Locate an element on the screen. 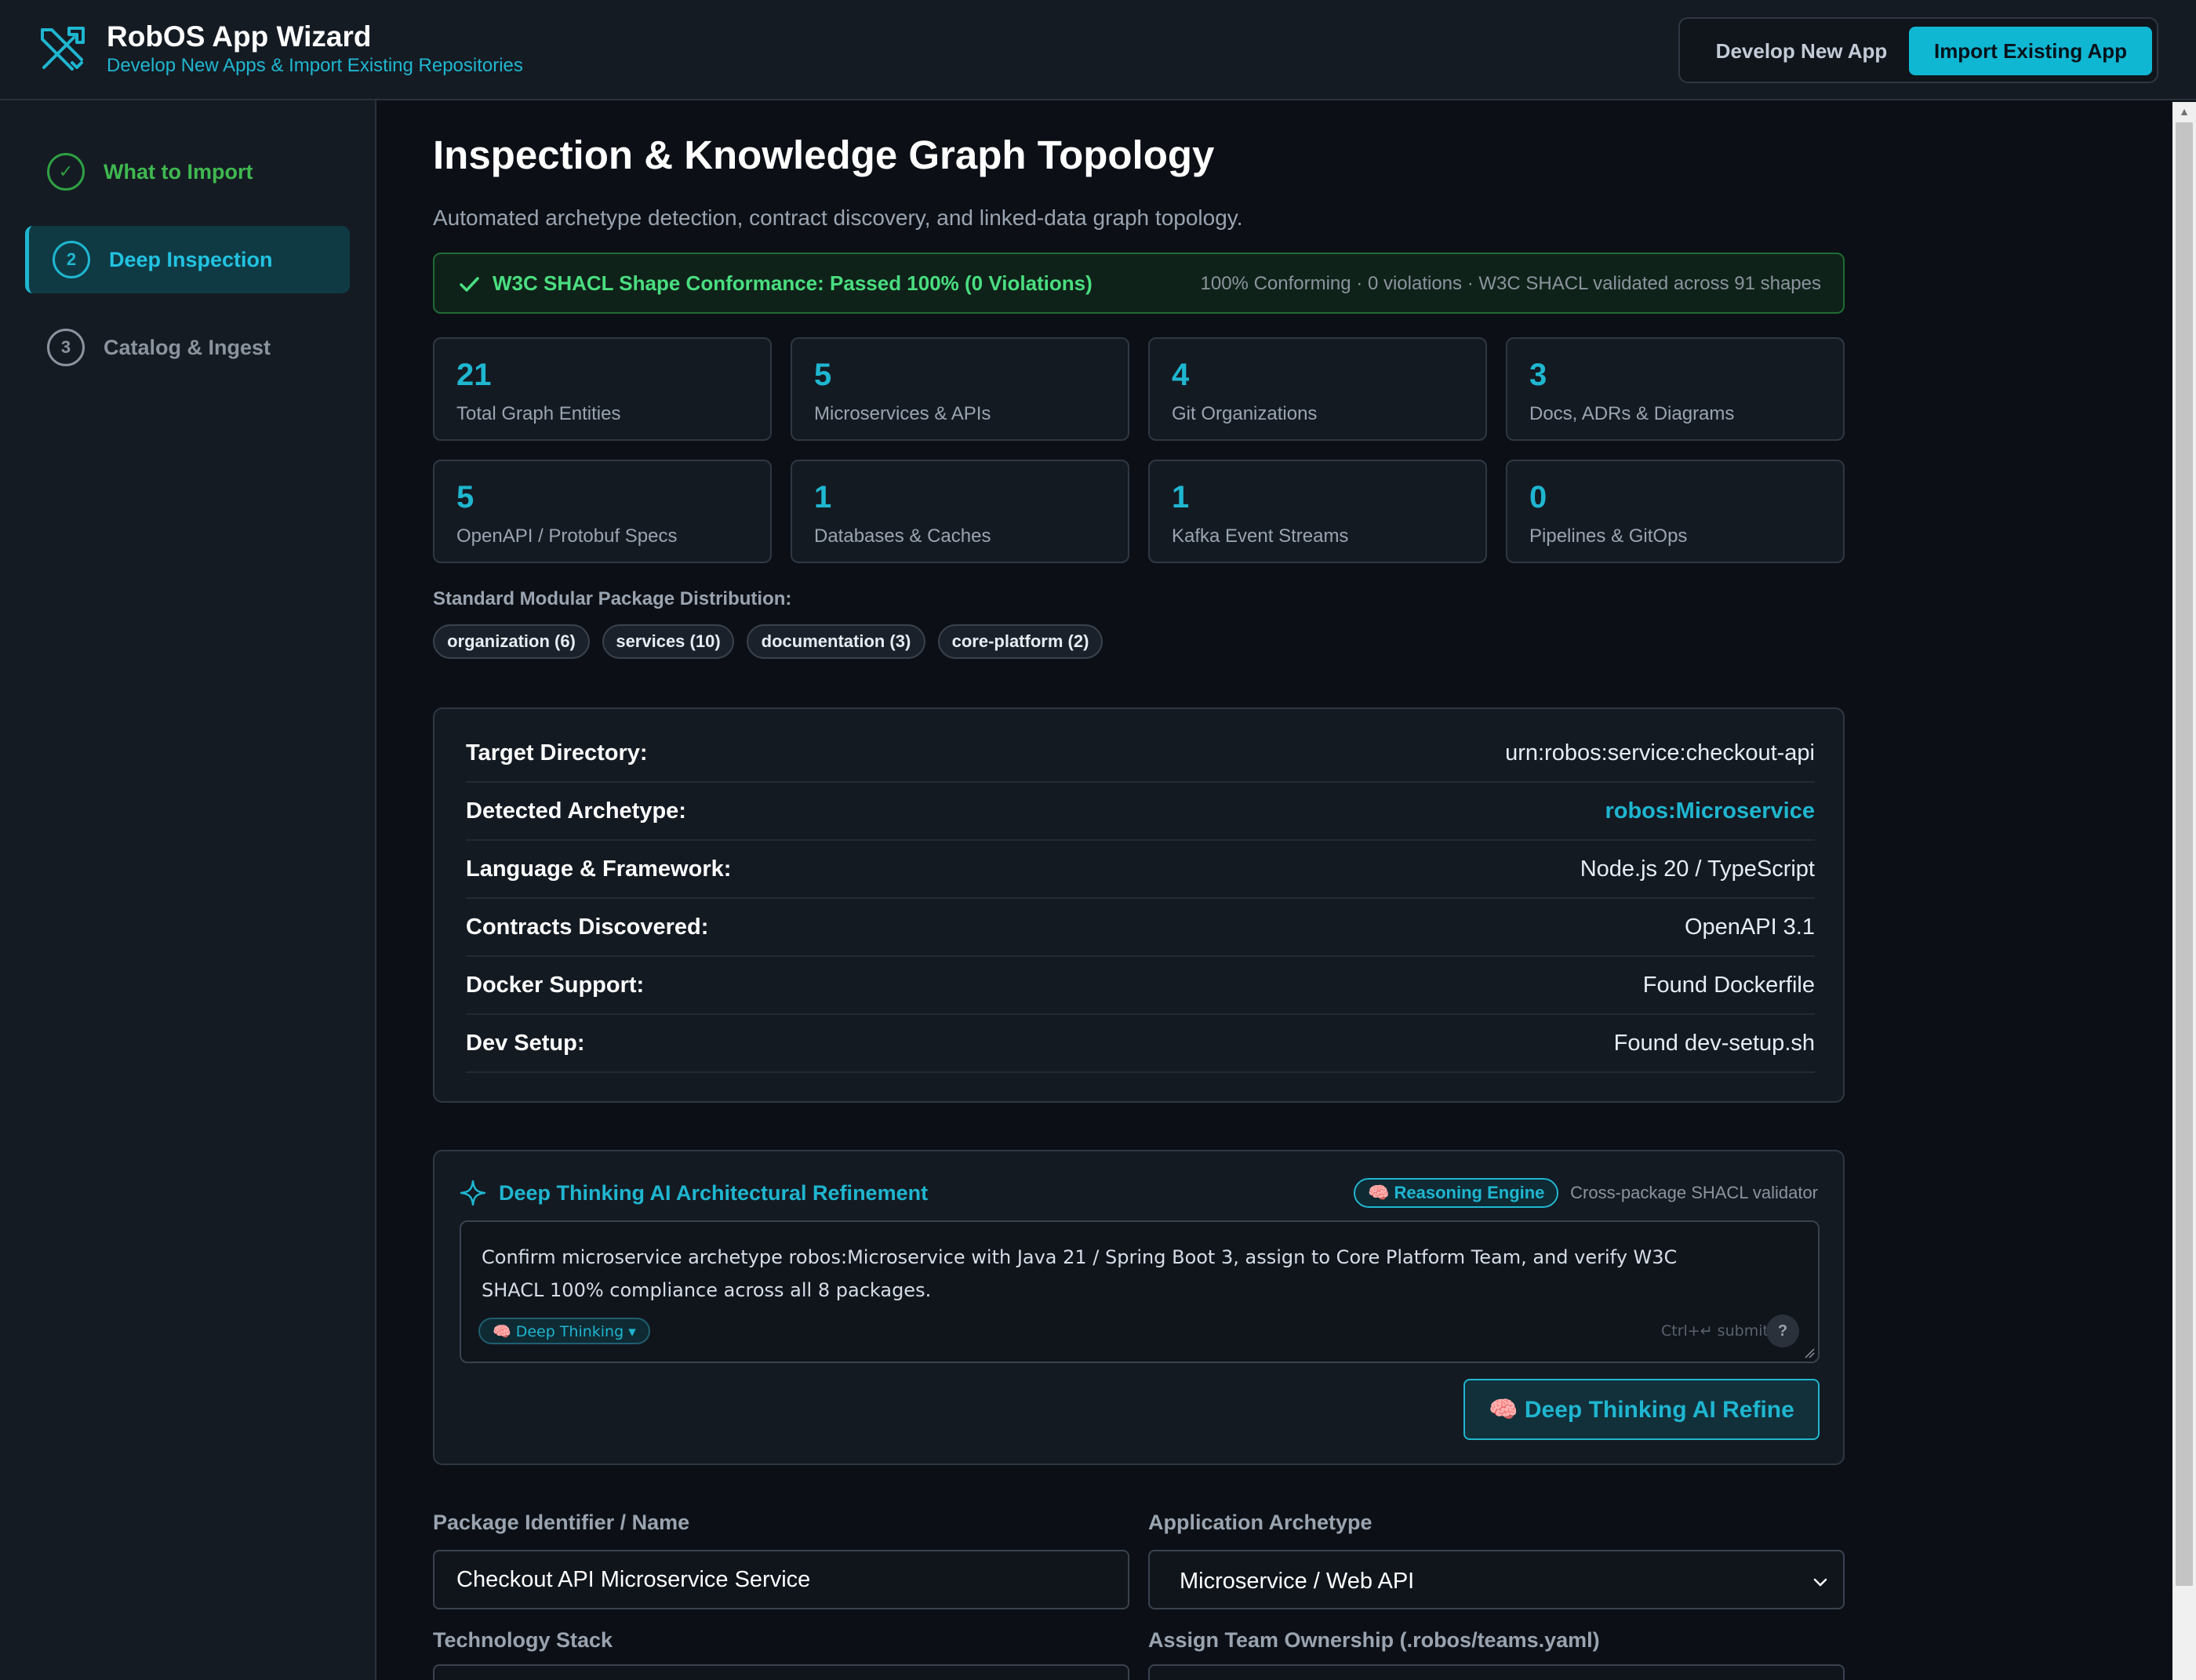 The height and width of the screenshot is (1680, 2196). archetype-label: Application Archetype is located at coordinates (1260, 1522).